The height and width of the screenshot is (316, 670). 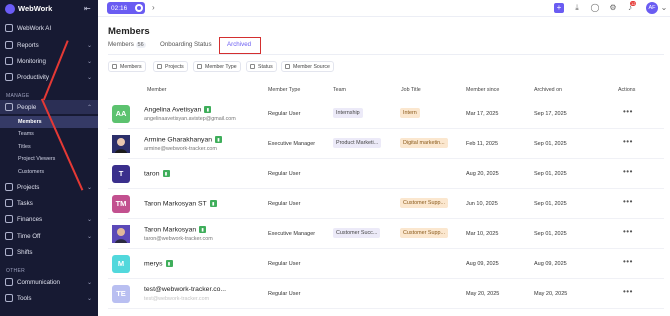 What do you see at coordinates (35, 8) in the screenshot?
I see `brand-name: WebWork` at bounding box center [35, 8].